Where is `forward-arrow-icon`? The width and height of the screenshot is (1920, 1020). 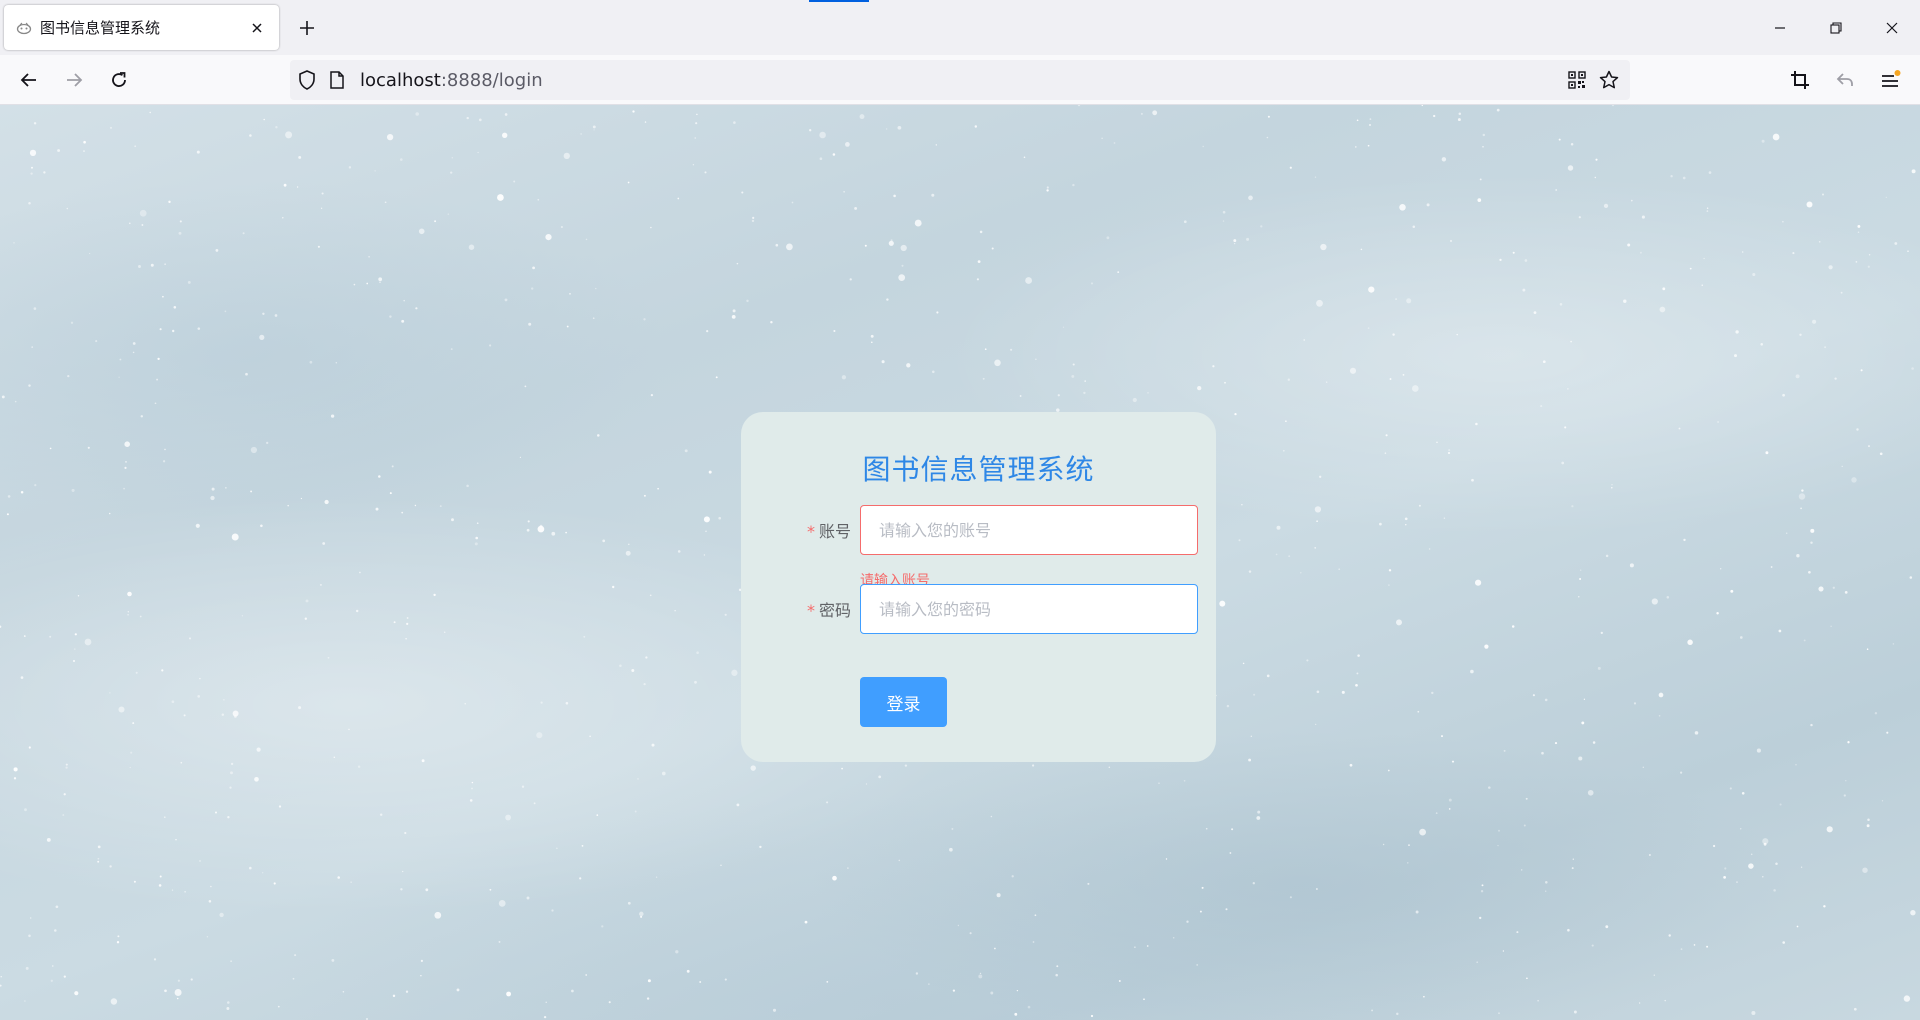
forward-arrow-icon is located at coordinates (74, 80).